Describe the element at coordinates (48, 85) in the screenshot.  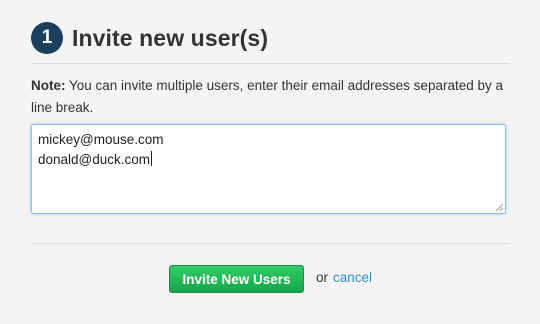
I see `note-label: Note:` at that location.